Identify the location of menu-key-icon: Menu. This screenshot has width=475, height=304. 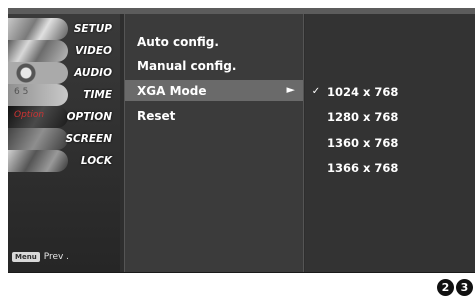
(26, 257).